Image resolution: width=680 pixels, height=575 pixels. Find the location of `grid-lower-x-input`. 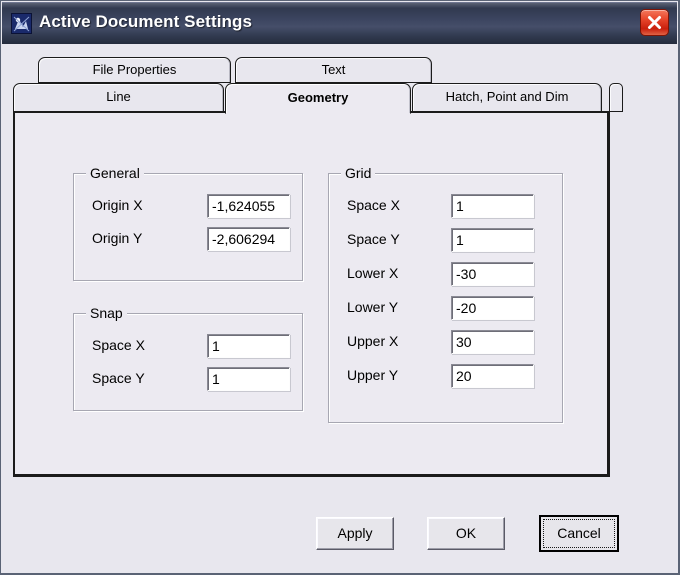

grid-lower-x-input is located at coordinates (492, 274).